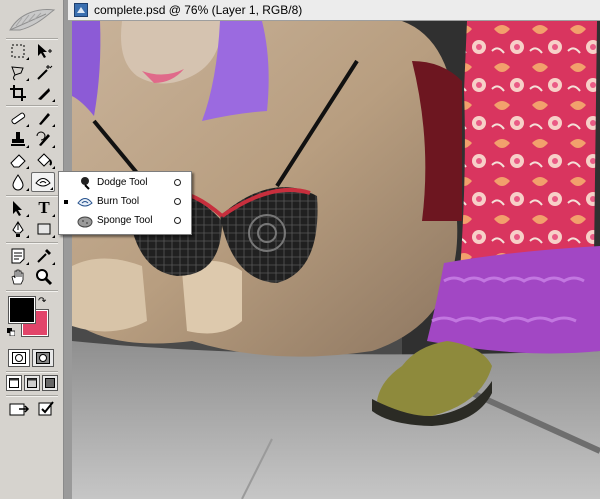 This screenshot has height=499, width=600. I want to click on menu-item-sponge-tool: Sponge Tool, so click(125, 221).